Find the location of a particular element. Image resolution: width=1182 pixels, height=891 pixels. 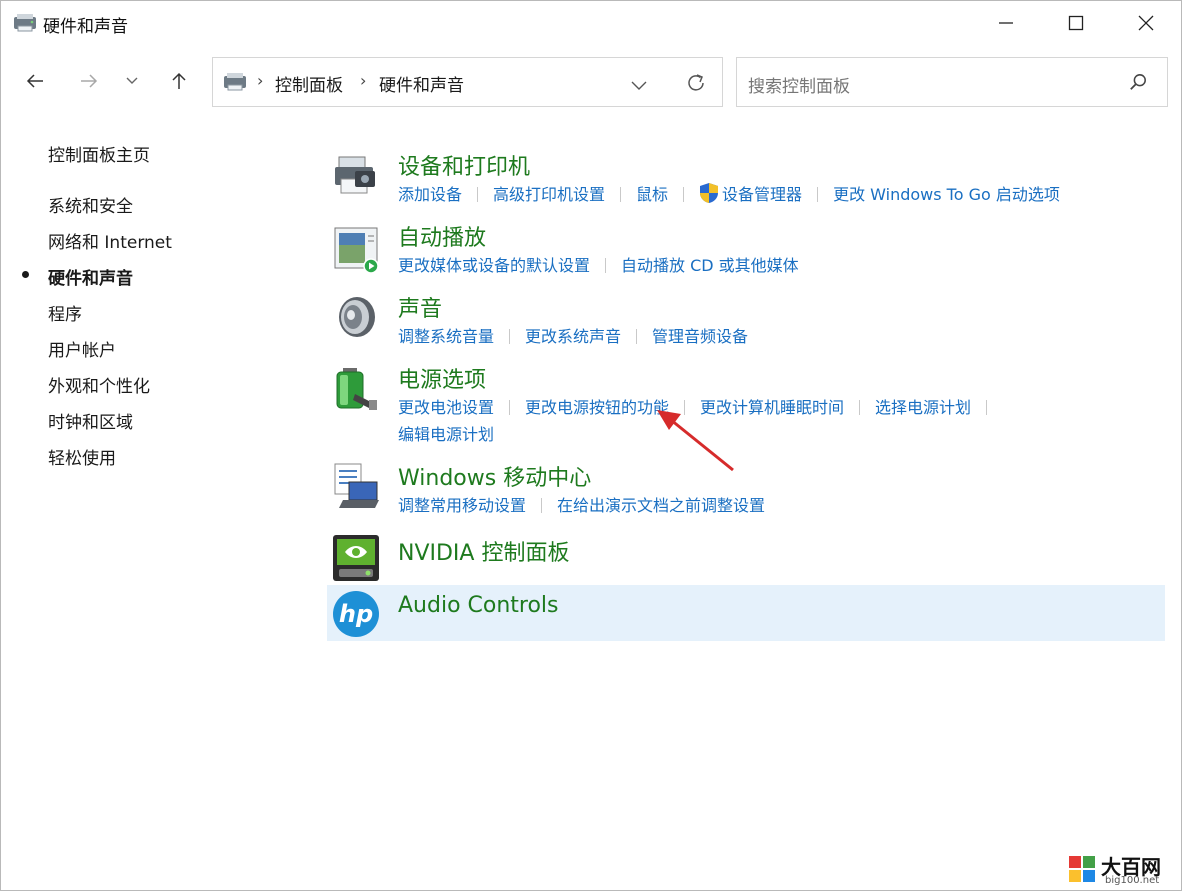

category-title-devices-printers: 设备和打印机 is located at coordinates (464, 165).